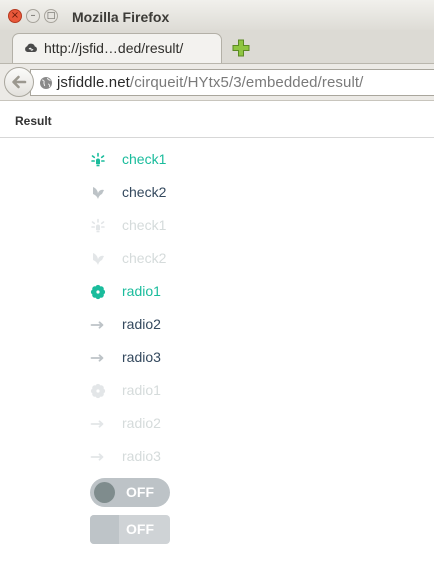 This screenshot has width=434, height=583. What do you see at coordinates (190, 324) in the screenshot?
I see `radio-radio2: radio2` at bounding box center [190, 324].